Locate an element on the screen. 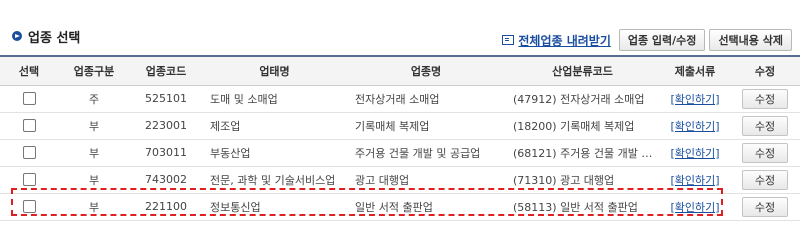 The height and width of the screenshot is (240, 800). header-business-type: 업태명 is located at coordinates (274, 70).